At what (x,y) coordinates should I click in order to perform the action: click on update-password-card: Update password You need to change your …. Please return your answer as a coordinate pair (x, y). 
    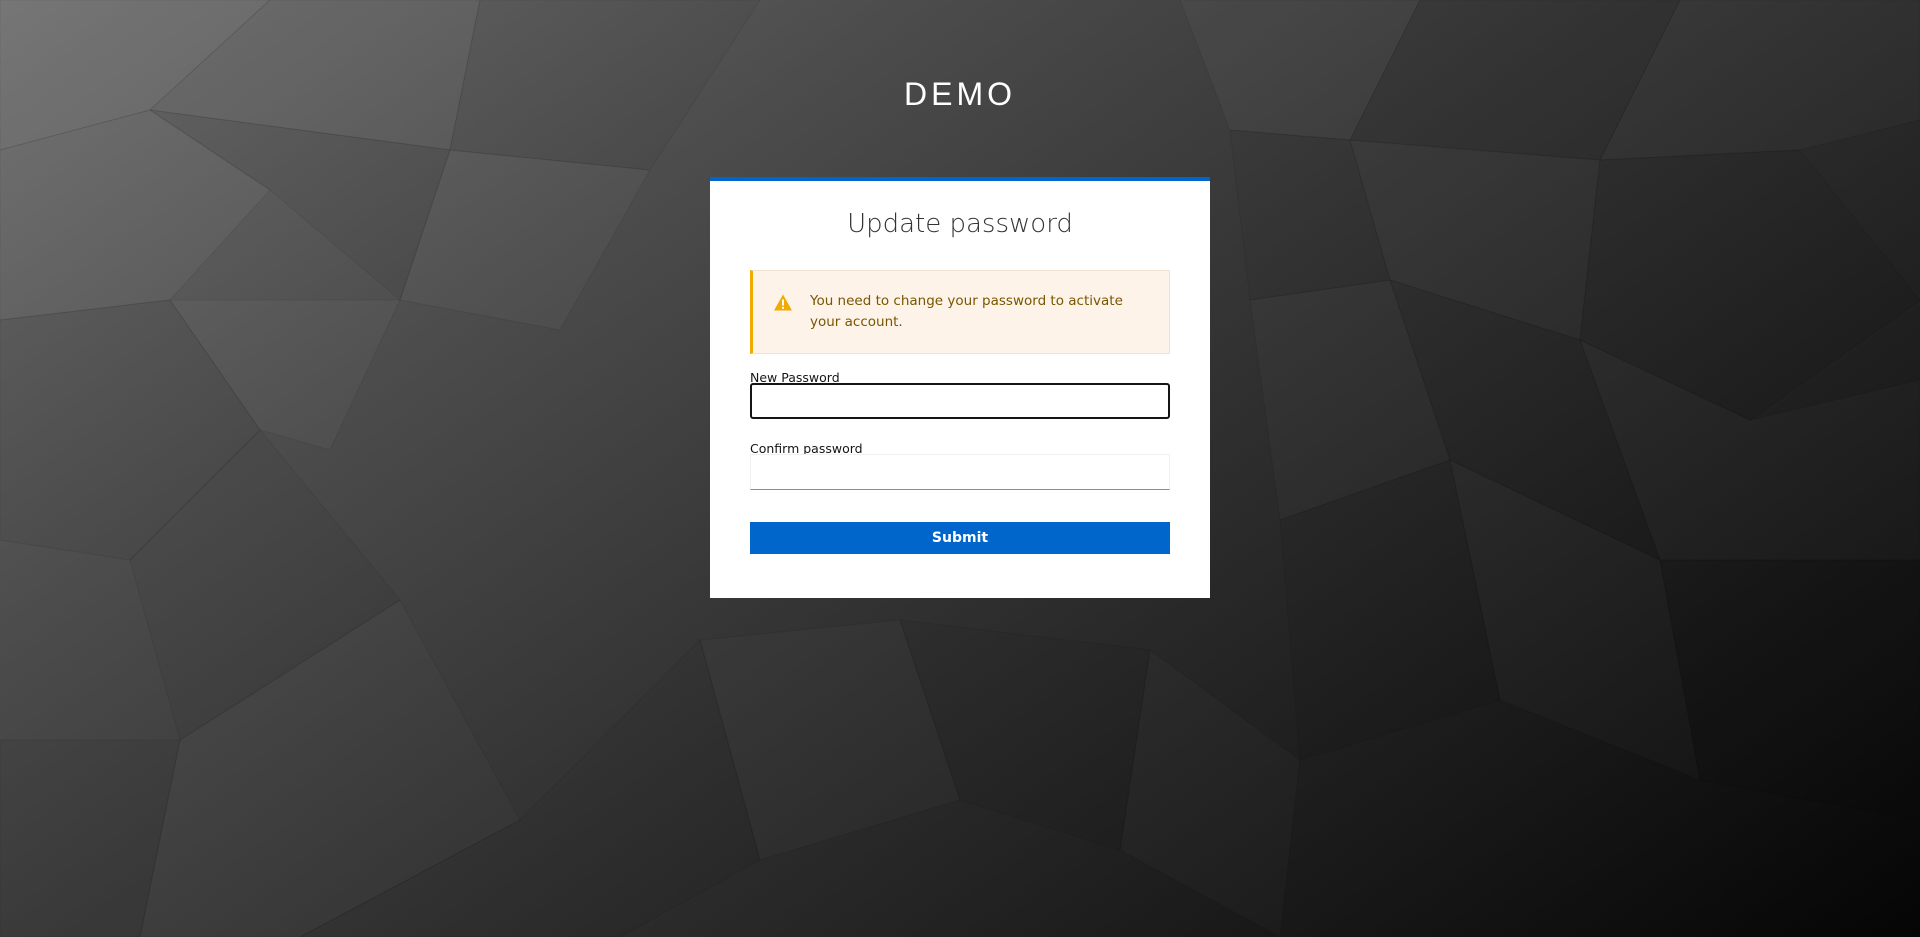
    Looking at the image, I should click on (960, 387).